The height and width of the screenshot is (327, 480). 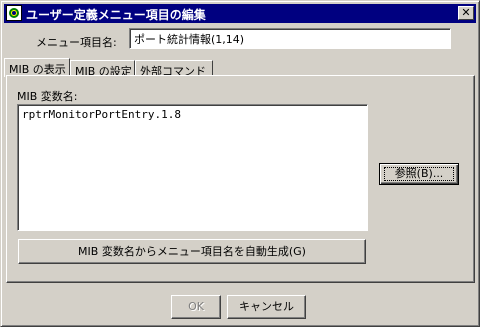 What do you see at coordinates (240, 13) in the screenshot?
I see `title-bar: ユーザー定義メニュー項目の編集 ✕` at bounding box center [240, 13].